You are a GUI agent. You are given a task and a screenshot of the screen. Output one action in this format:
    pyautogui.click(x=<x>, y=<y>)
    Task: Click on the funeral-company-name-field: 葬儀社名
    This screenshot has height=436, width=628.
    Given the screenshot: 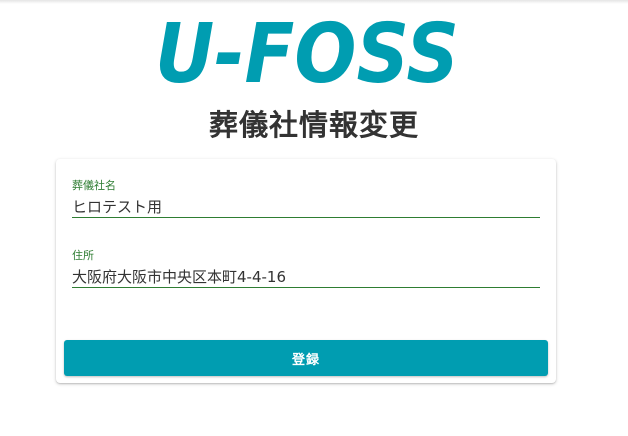 What is the action you would take?
    pyautogui.click(x=306, y=198)
    